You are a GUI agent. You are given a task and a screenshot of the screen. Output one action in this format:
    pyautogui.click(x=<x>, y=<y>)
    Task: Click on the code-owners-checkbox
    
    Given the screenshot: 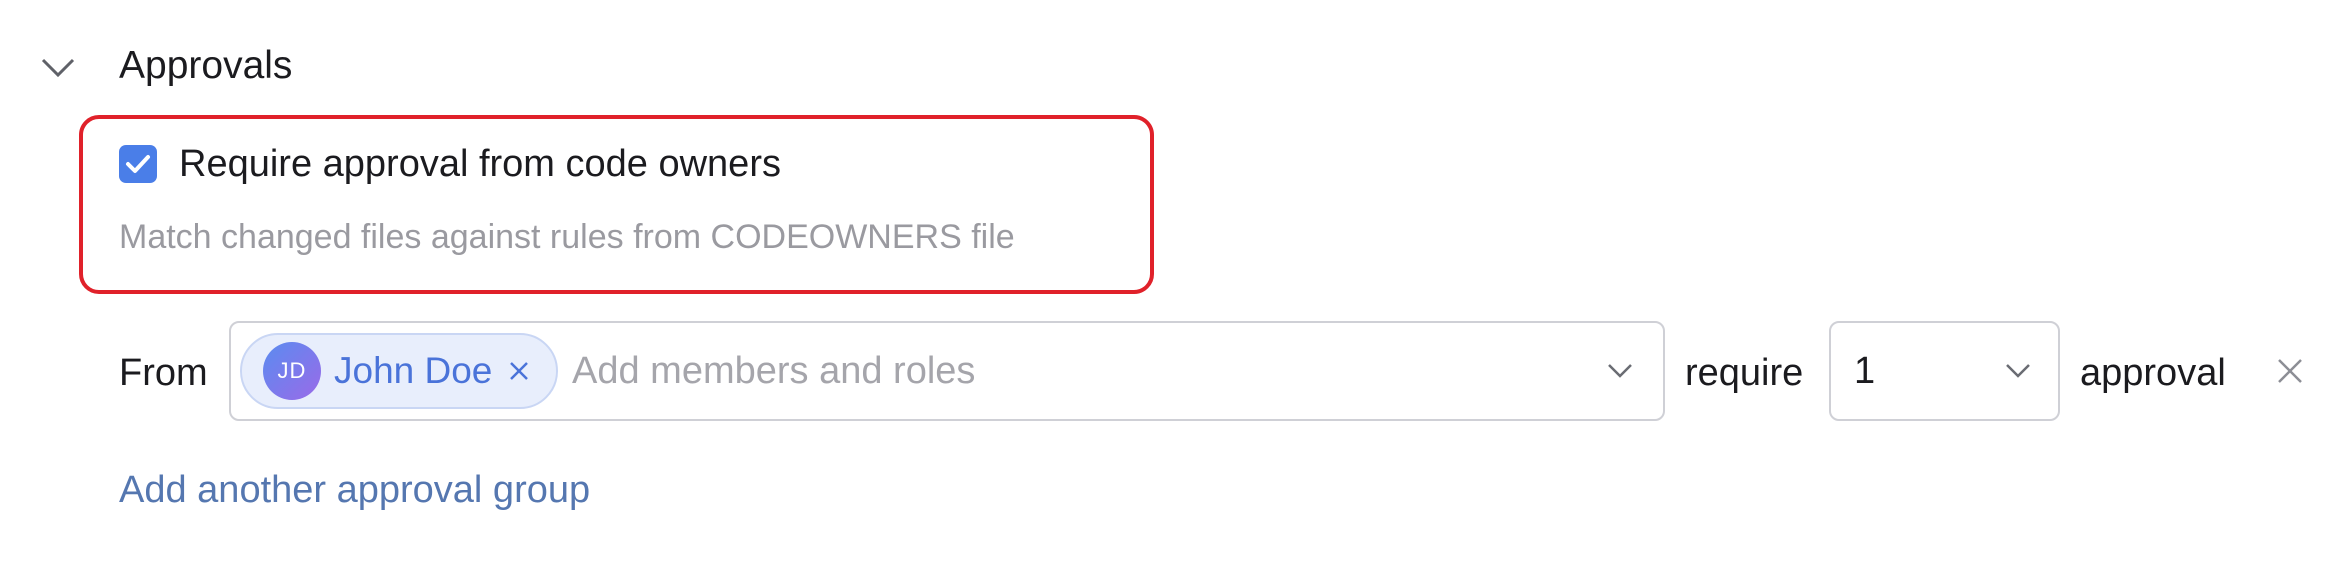 What is the action you would take?
    pyautogui.click(x=138, y=164)
    